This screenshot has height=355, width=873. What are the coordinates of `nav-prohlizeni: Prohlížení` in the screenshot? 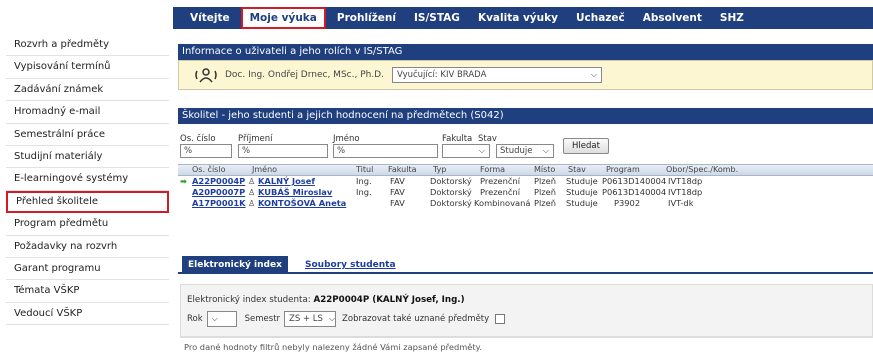 It's located at (366, 18).